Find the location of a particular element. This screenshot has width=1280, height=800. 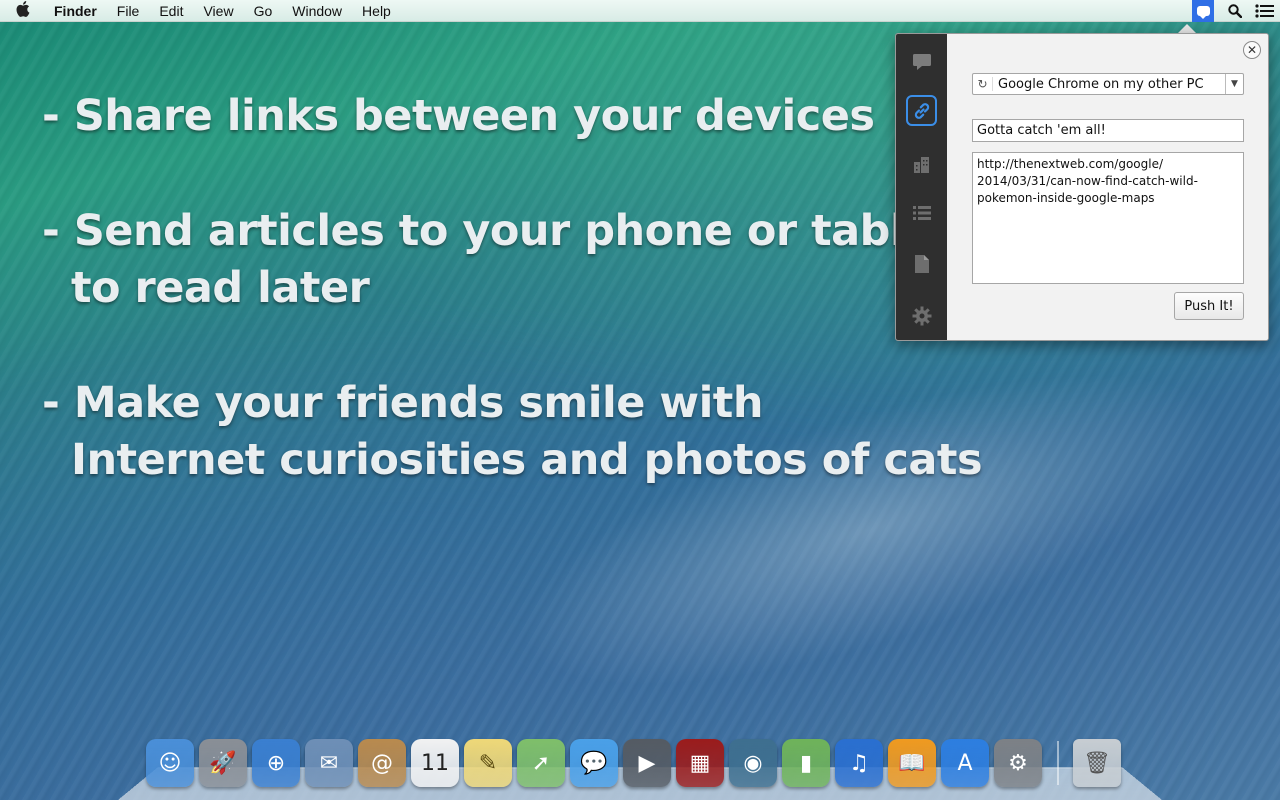

dock-contacts-icon: @ is located at coordinates (382, 763).